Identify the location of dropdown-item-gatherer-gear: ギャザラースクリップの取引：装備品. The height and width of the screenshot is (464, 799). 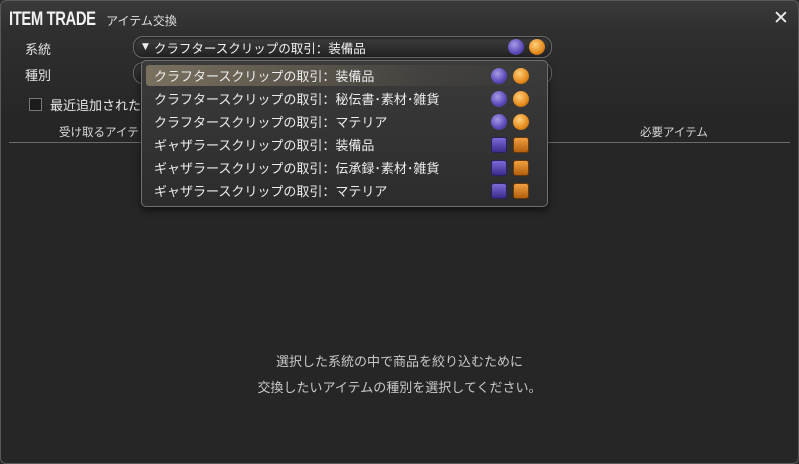
(344, 144).